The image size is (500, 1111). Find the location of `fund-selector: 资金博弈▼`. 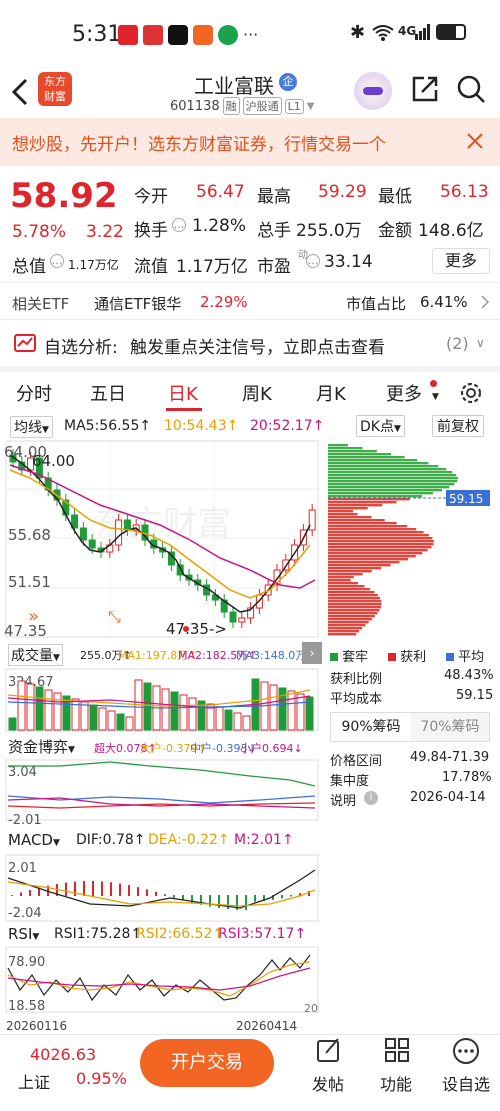

fund-selector: 资金博弈▼ is located at coordinates (41, 746).